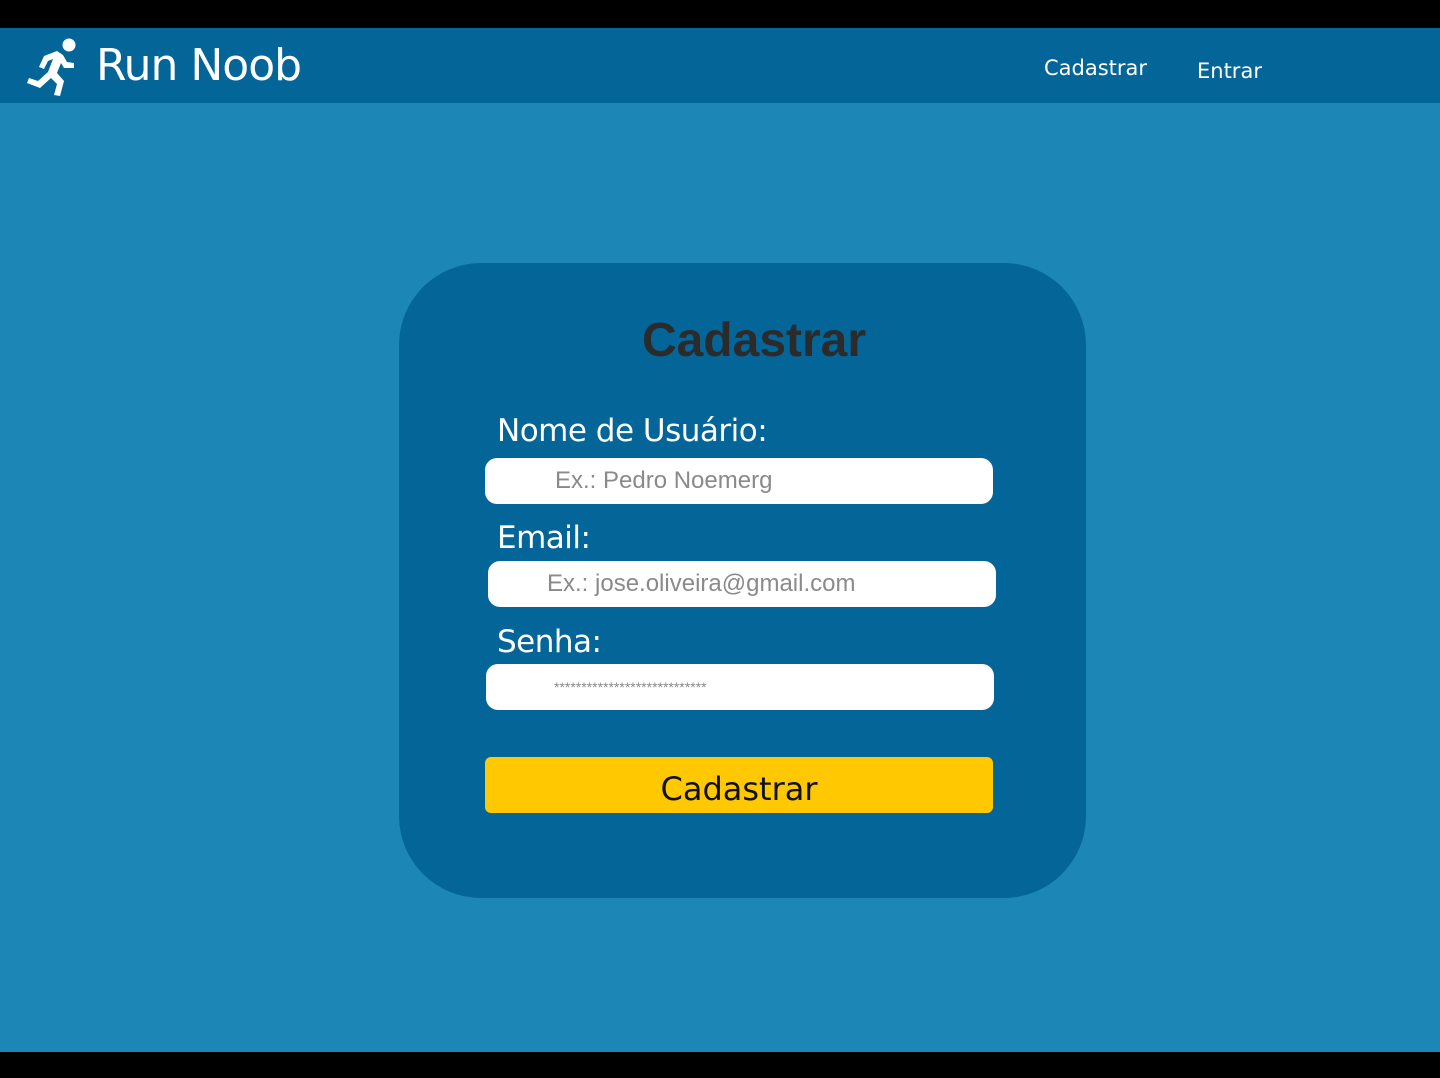 The image size is (1440, 1078). I want to click on username-input, so click(739, 481).